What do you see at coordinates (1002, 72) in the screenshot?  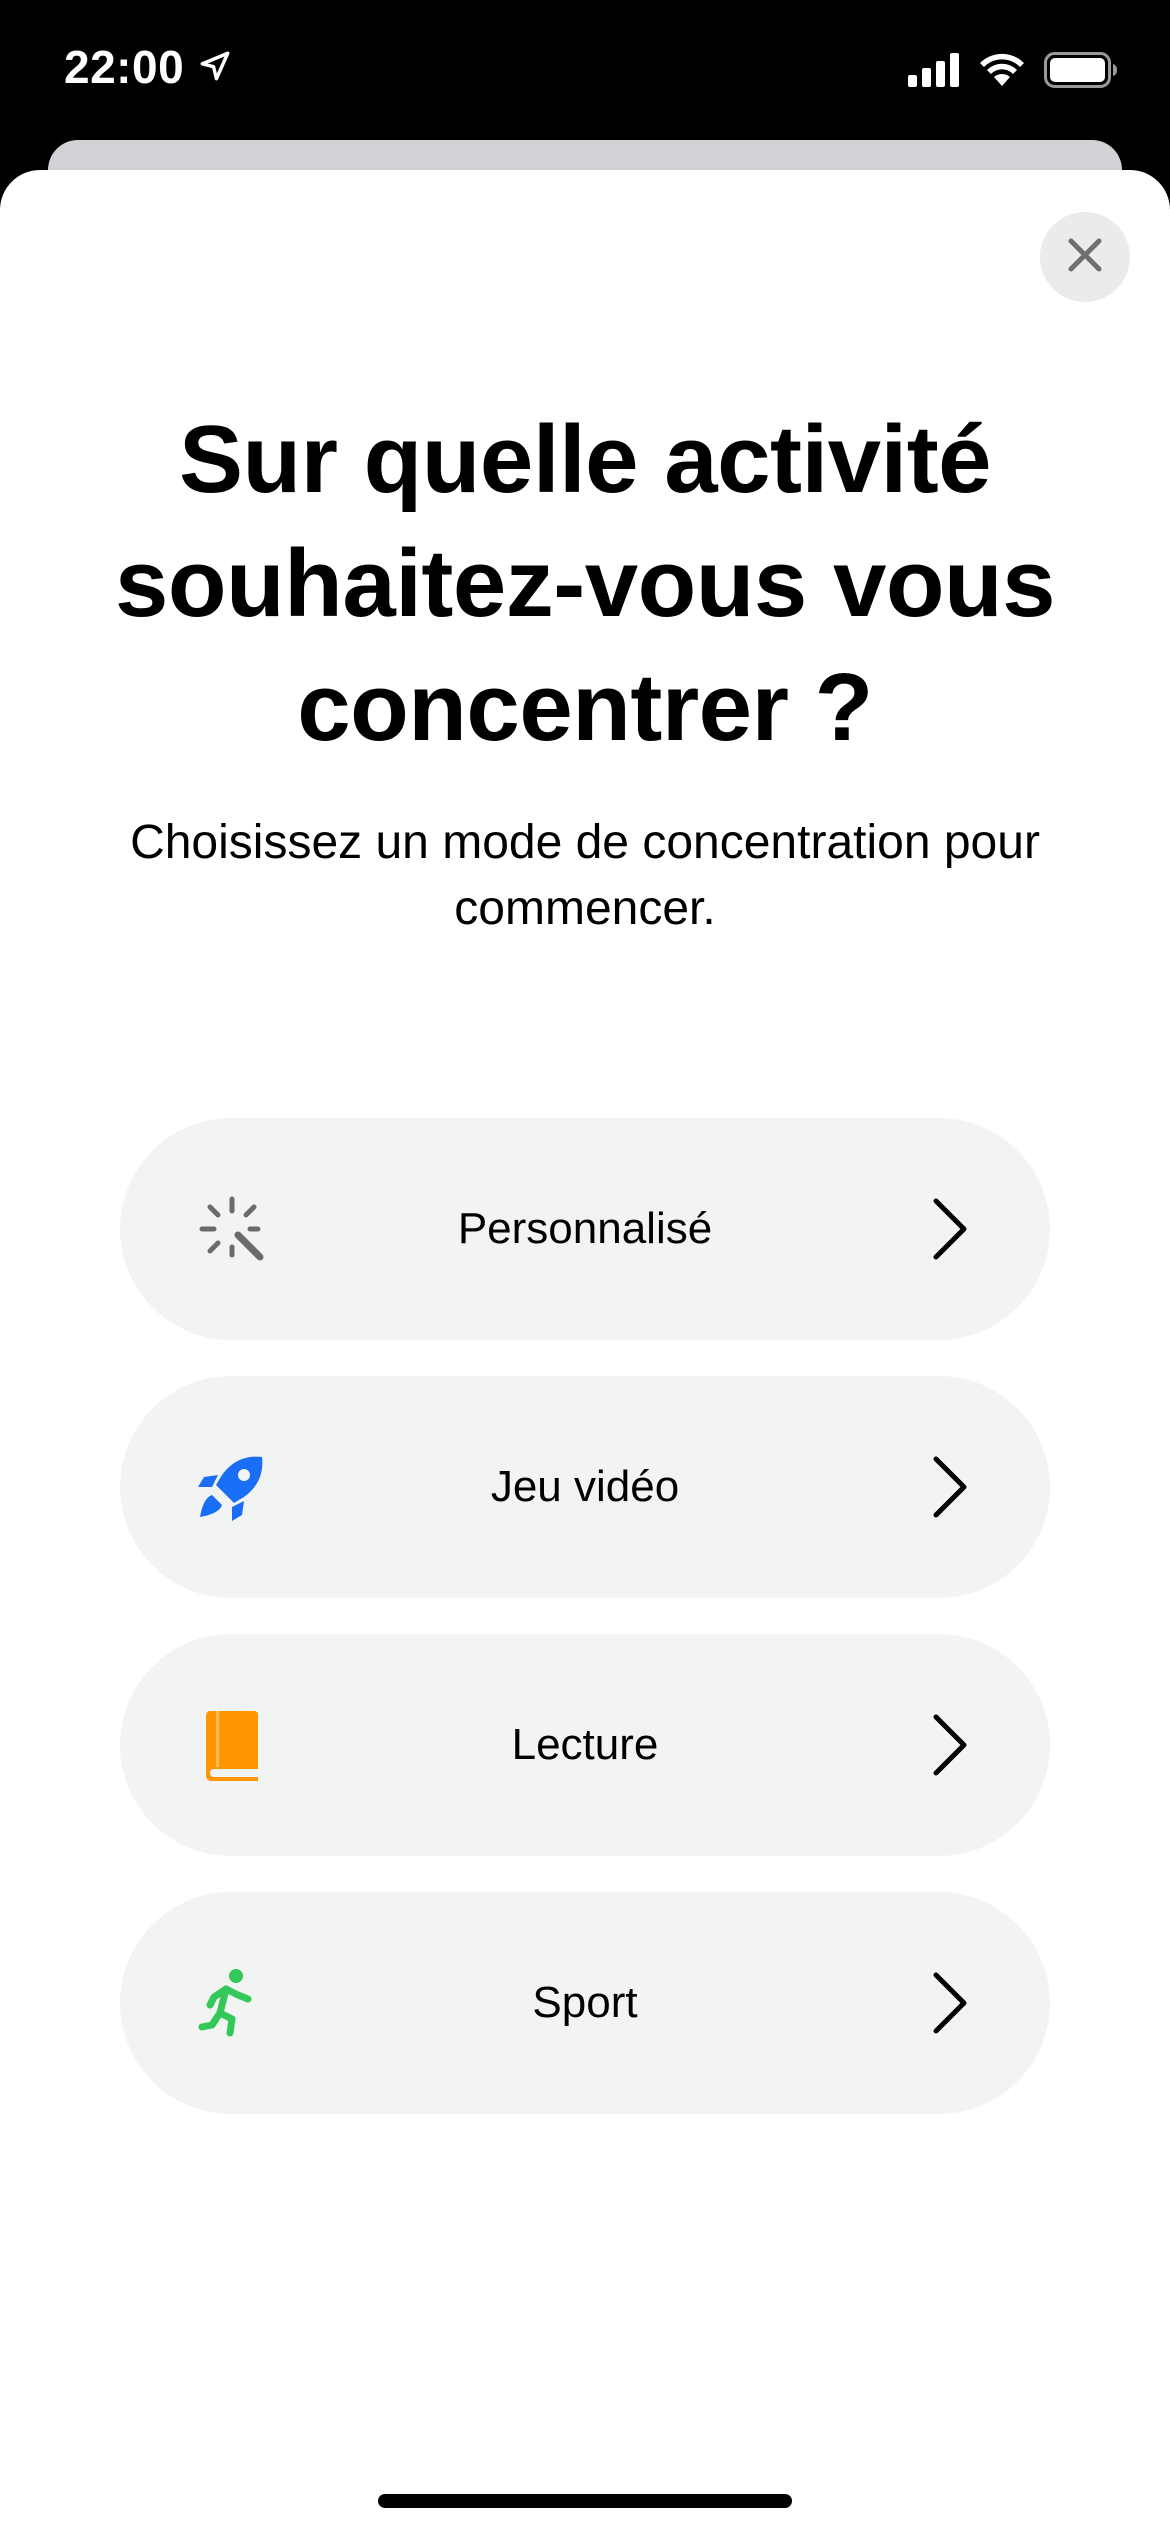 I see `wifi-icon` at bounding box center [1002, 72].